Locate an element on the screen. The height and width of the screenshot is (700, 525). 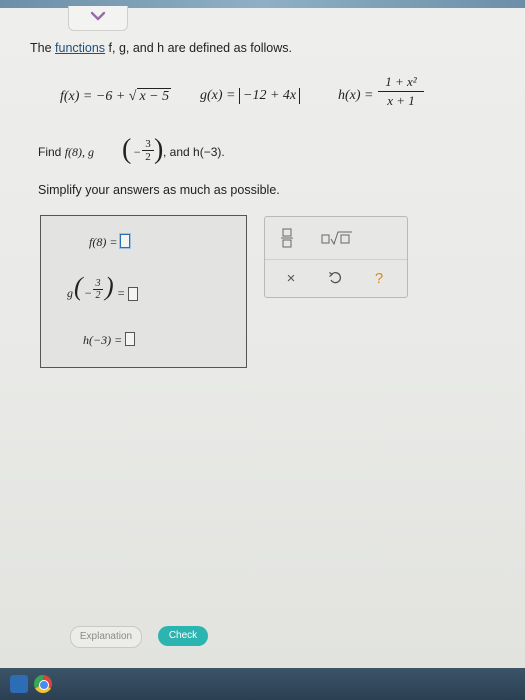
definition-g-abs: −12 + 4x is located at coordinates (270, 96).